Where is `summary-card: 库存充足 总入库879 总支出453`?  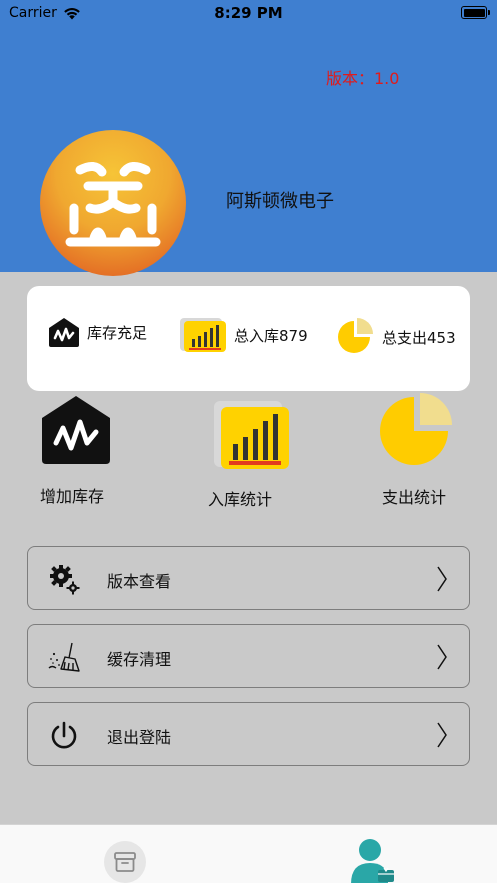 summary-card: 库存充足 总入库879 总支出453 is located at coordinates (248, 338).